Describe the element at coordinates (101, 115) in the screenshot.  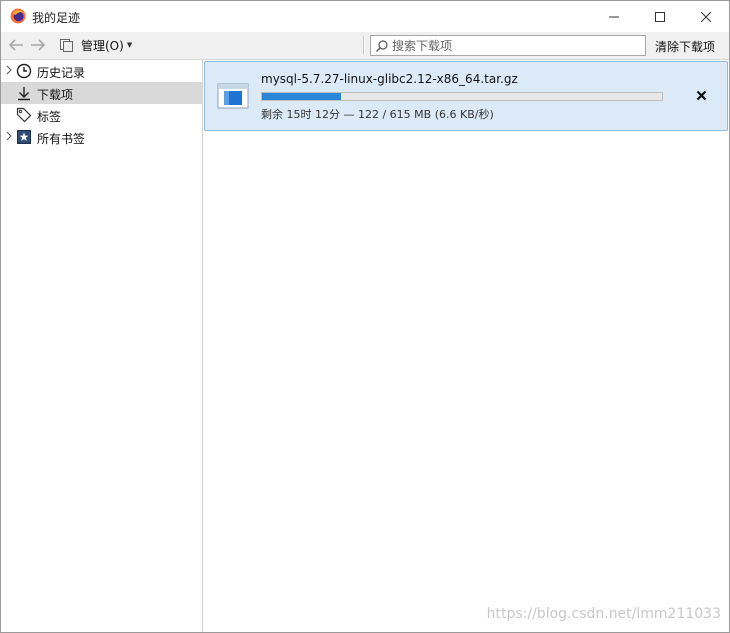
I see `sidebar-item-tags: 标签` at that location.